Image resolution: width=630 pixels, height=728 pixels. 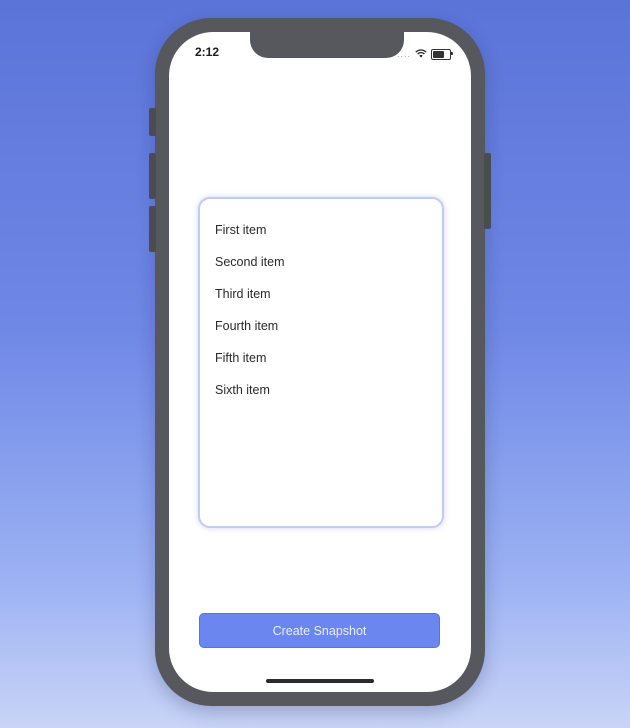 What do you see at coordinates (320, 681) in the screenshot?
I see `home-indicator` at bounding box center [320, 681].